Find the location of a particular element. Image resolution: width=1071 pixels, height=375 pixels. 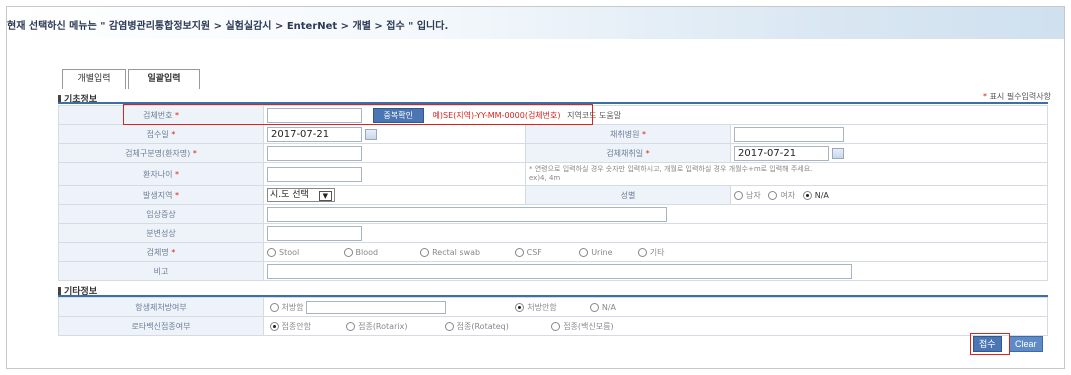

section-bullet-icon is located at coordinates (59, 291).